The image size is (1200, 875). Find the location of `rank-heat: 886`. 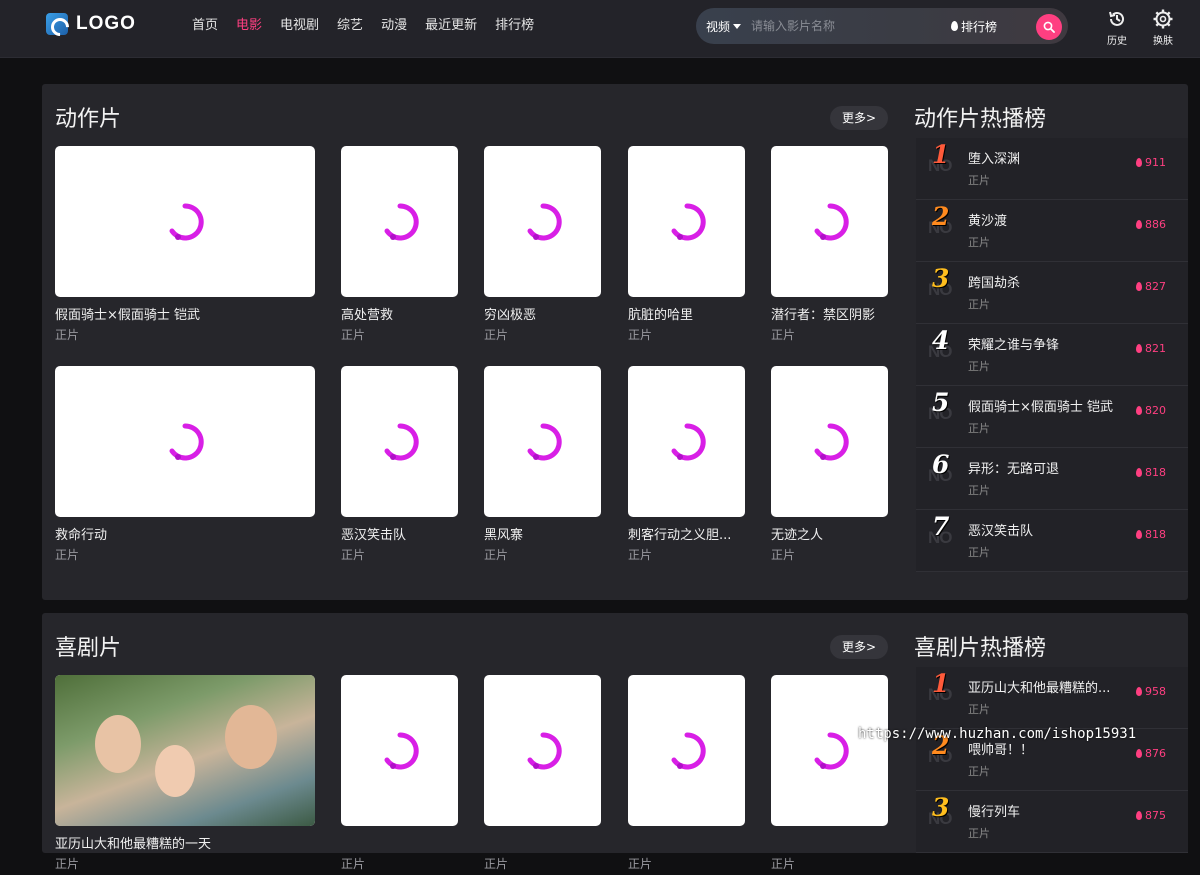

rank-heat: 886 is located at coordinates (1151, 224).